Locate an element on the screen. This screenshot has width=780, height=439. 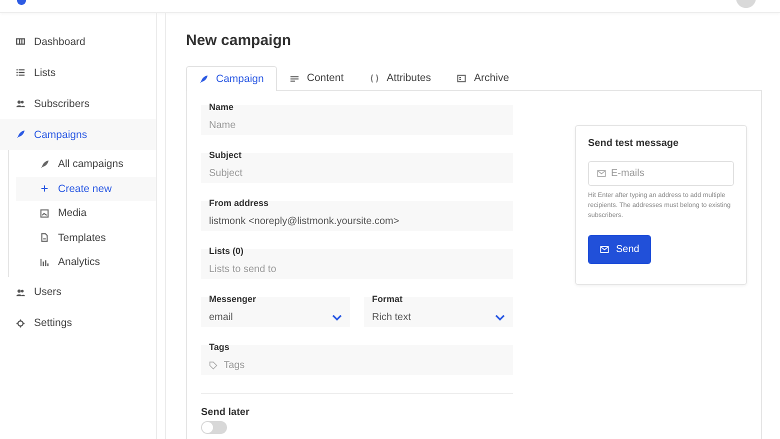
send-later-label: Send later is located at coordinates (225, 412).